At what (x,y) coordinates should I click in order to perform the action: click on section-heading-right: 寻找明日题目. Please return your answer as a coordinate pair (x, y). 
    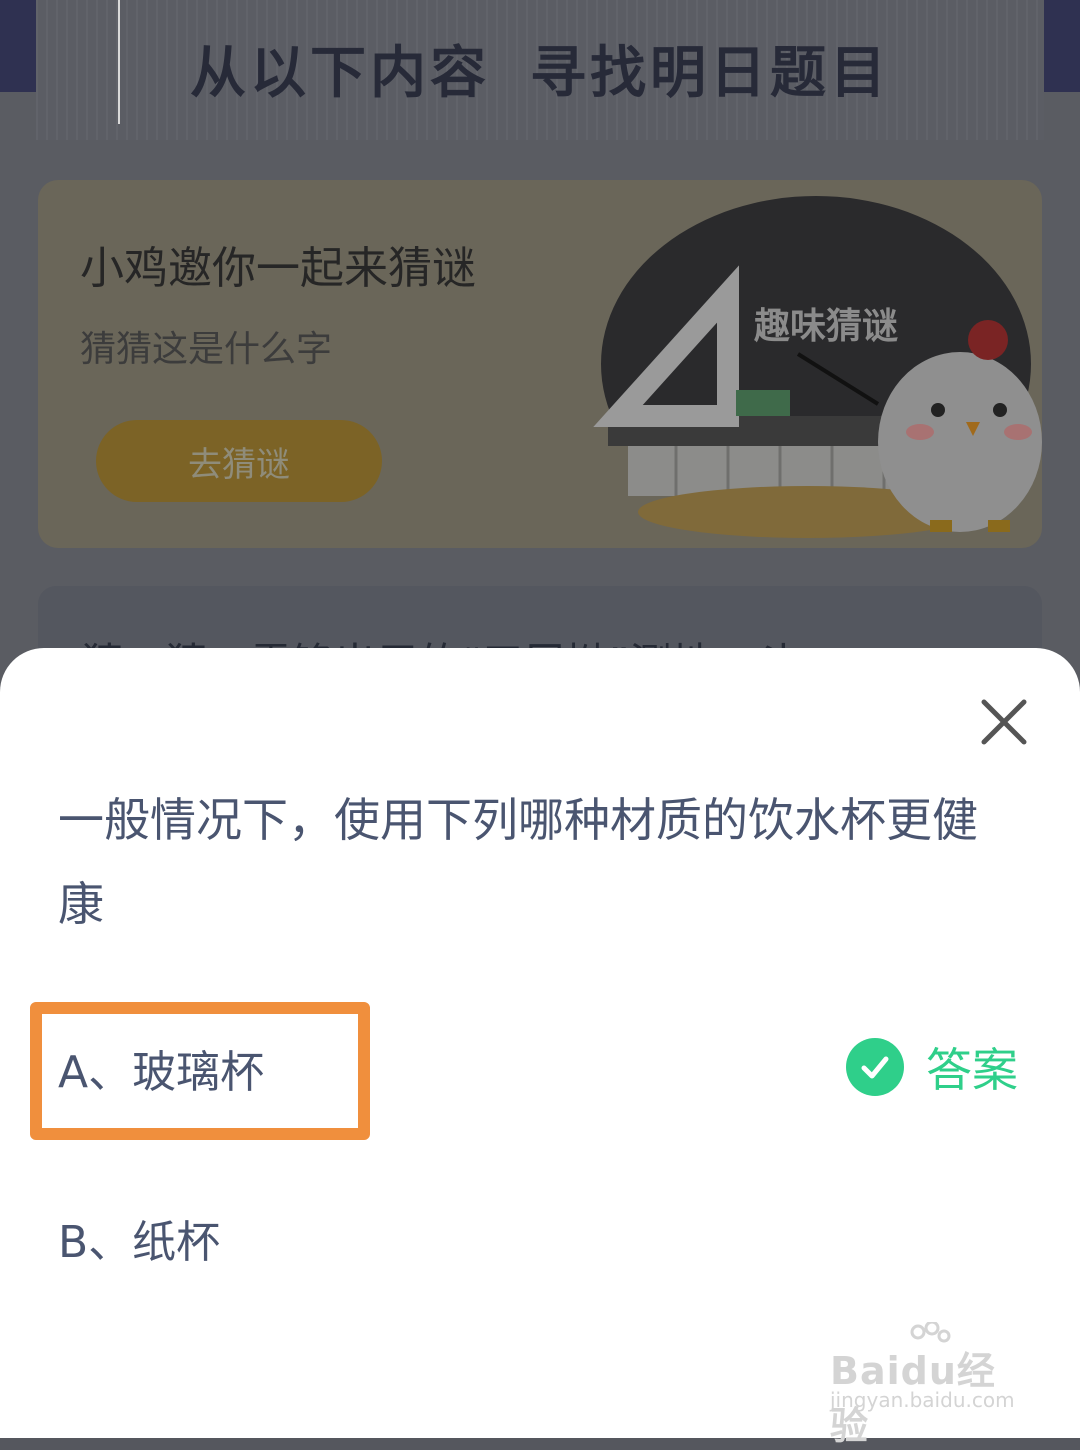
    Looking at the image, I should click on (710, 73).